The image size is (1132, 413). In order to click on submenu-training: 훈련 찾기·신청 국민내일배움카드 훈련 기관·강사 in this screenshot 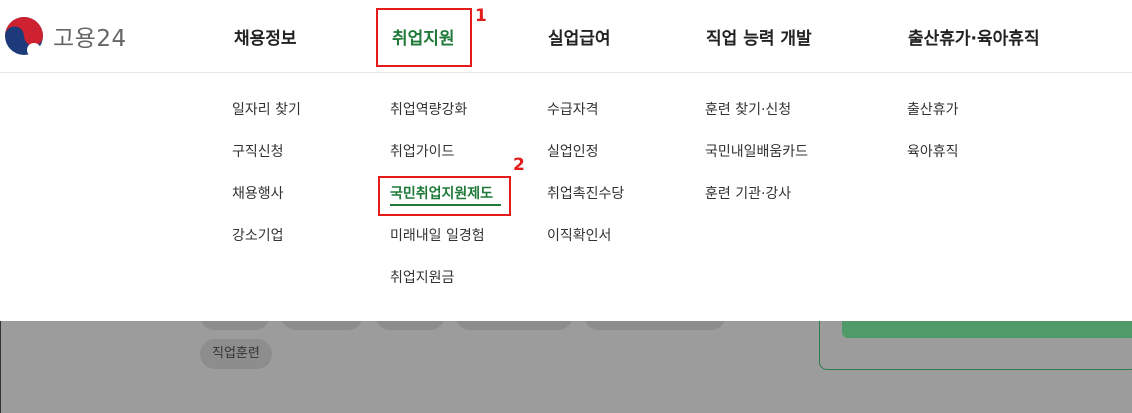, I will do `click(756, 163)`.